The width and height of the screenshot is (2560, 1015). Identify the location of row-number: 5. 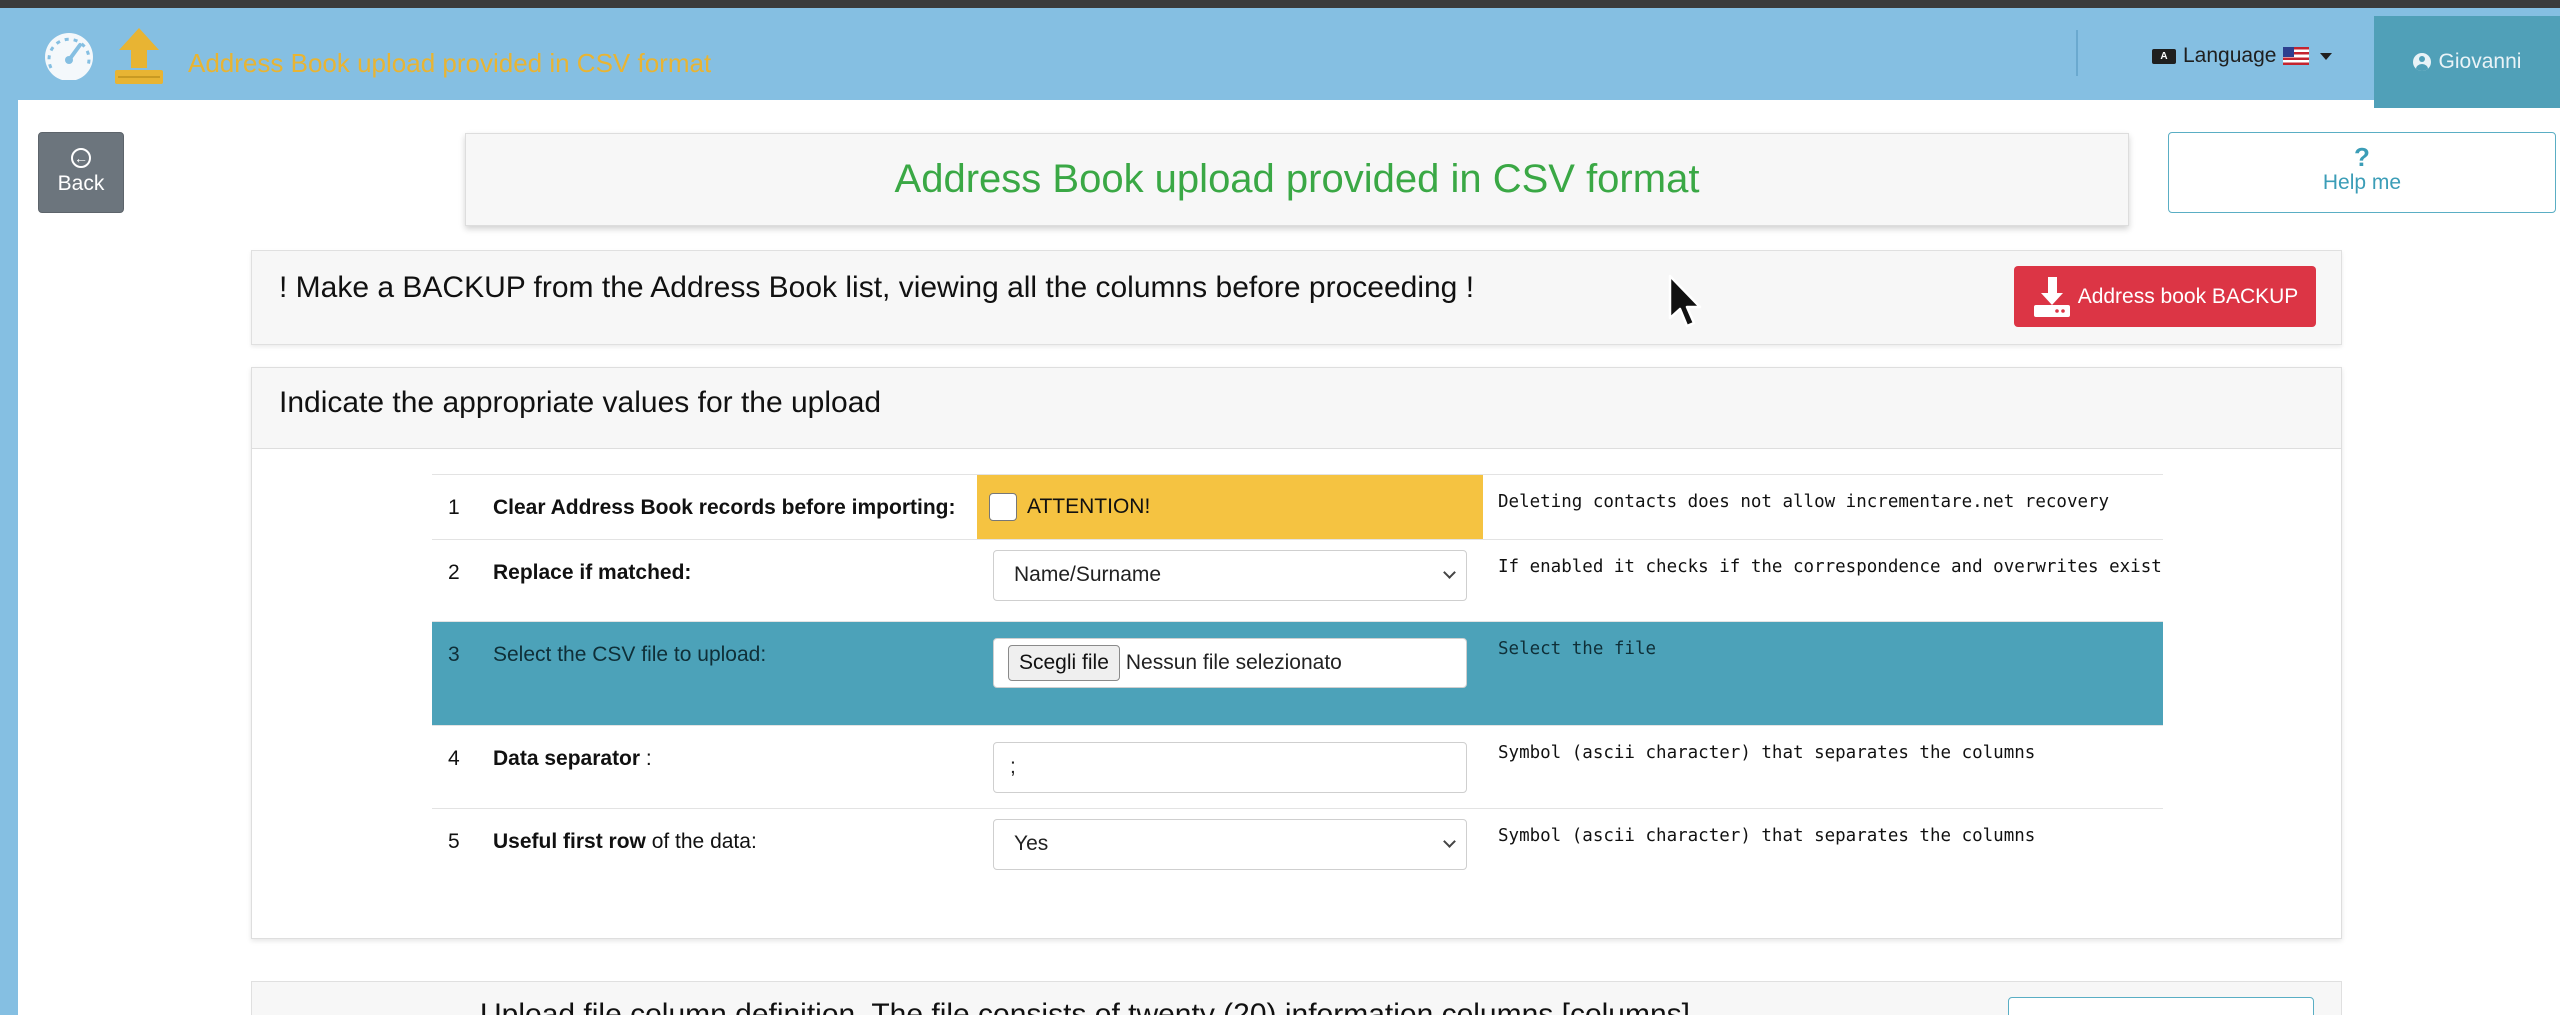
(454, 841).